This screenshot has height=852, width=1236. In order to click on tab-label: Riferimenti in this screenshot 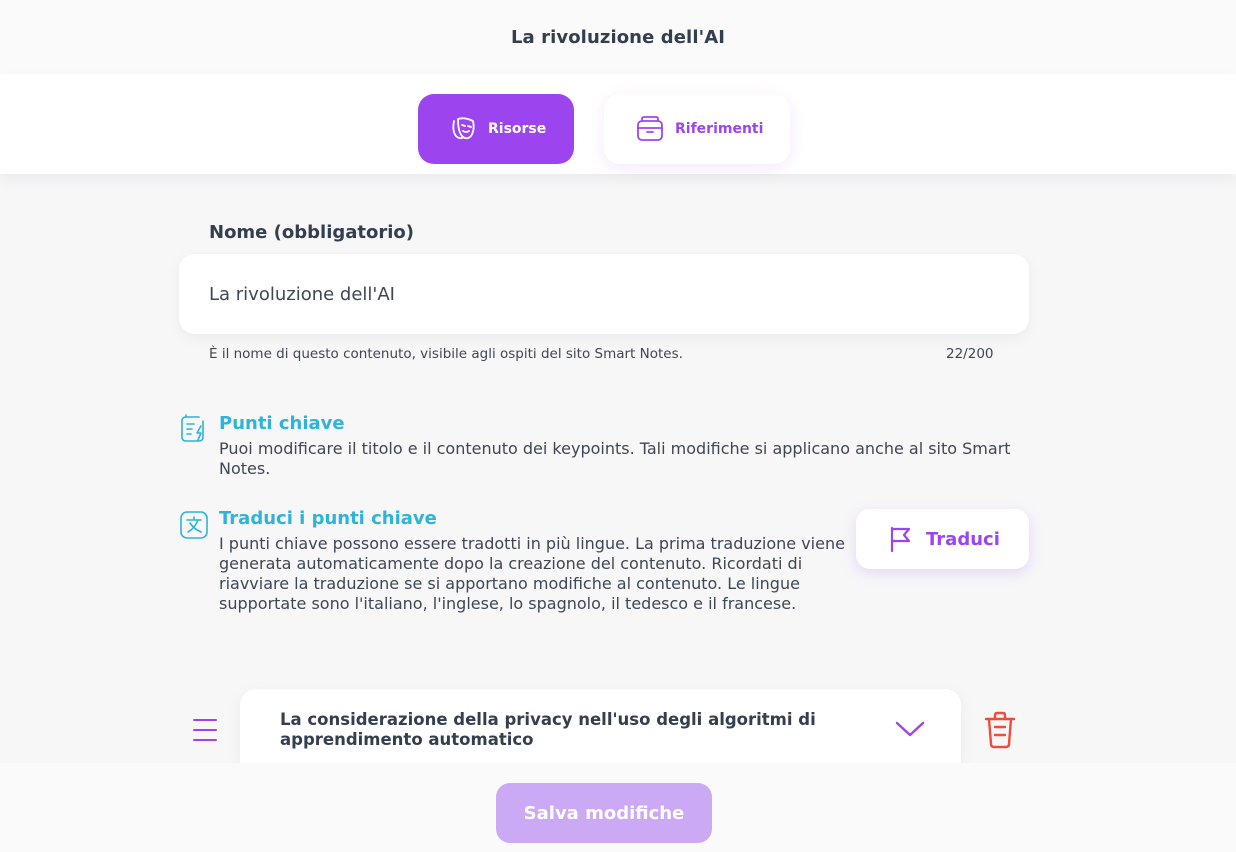, I will do `click(719, 129)`.